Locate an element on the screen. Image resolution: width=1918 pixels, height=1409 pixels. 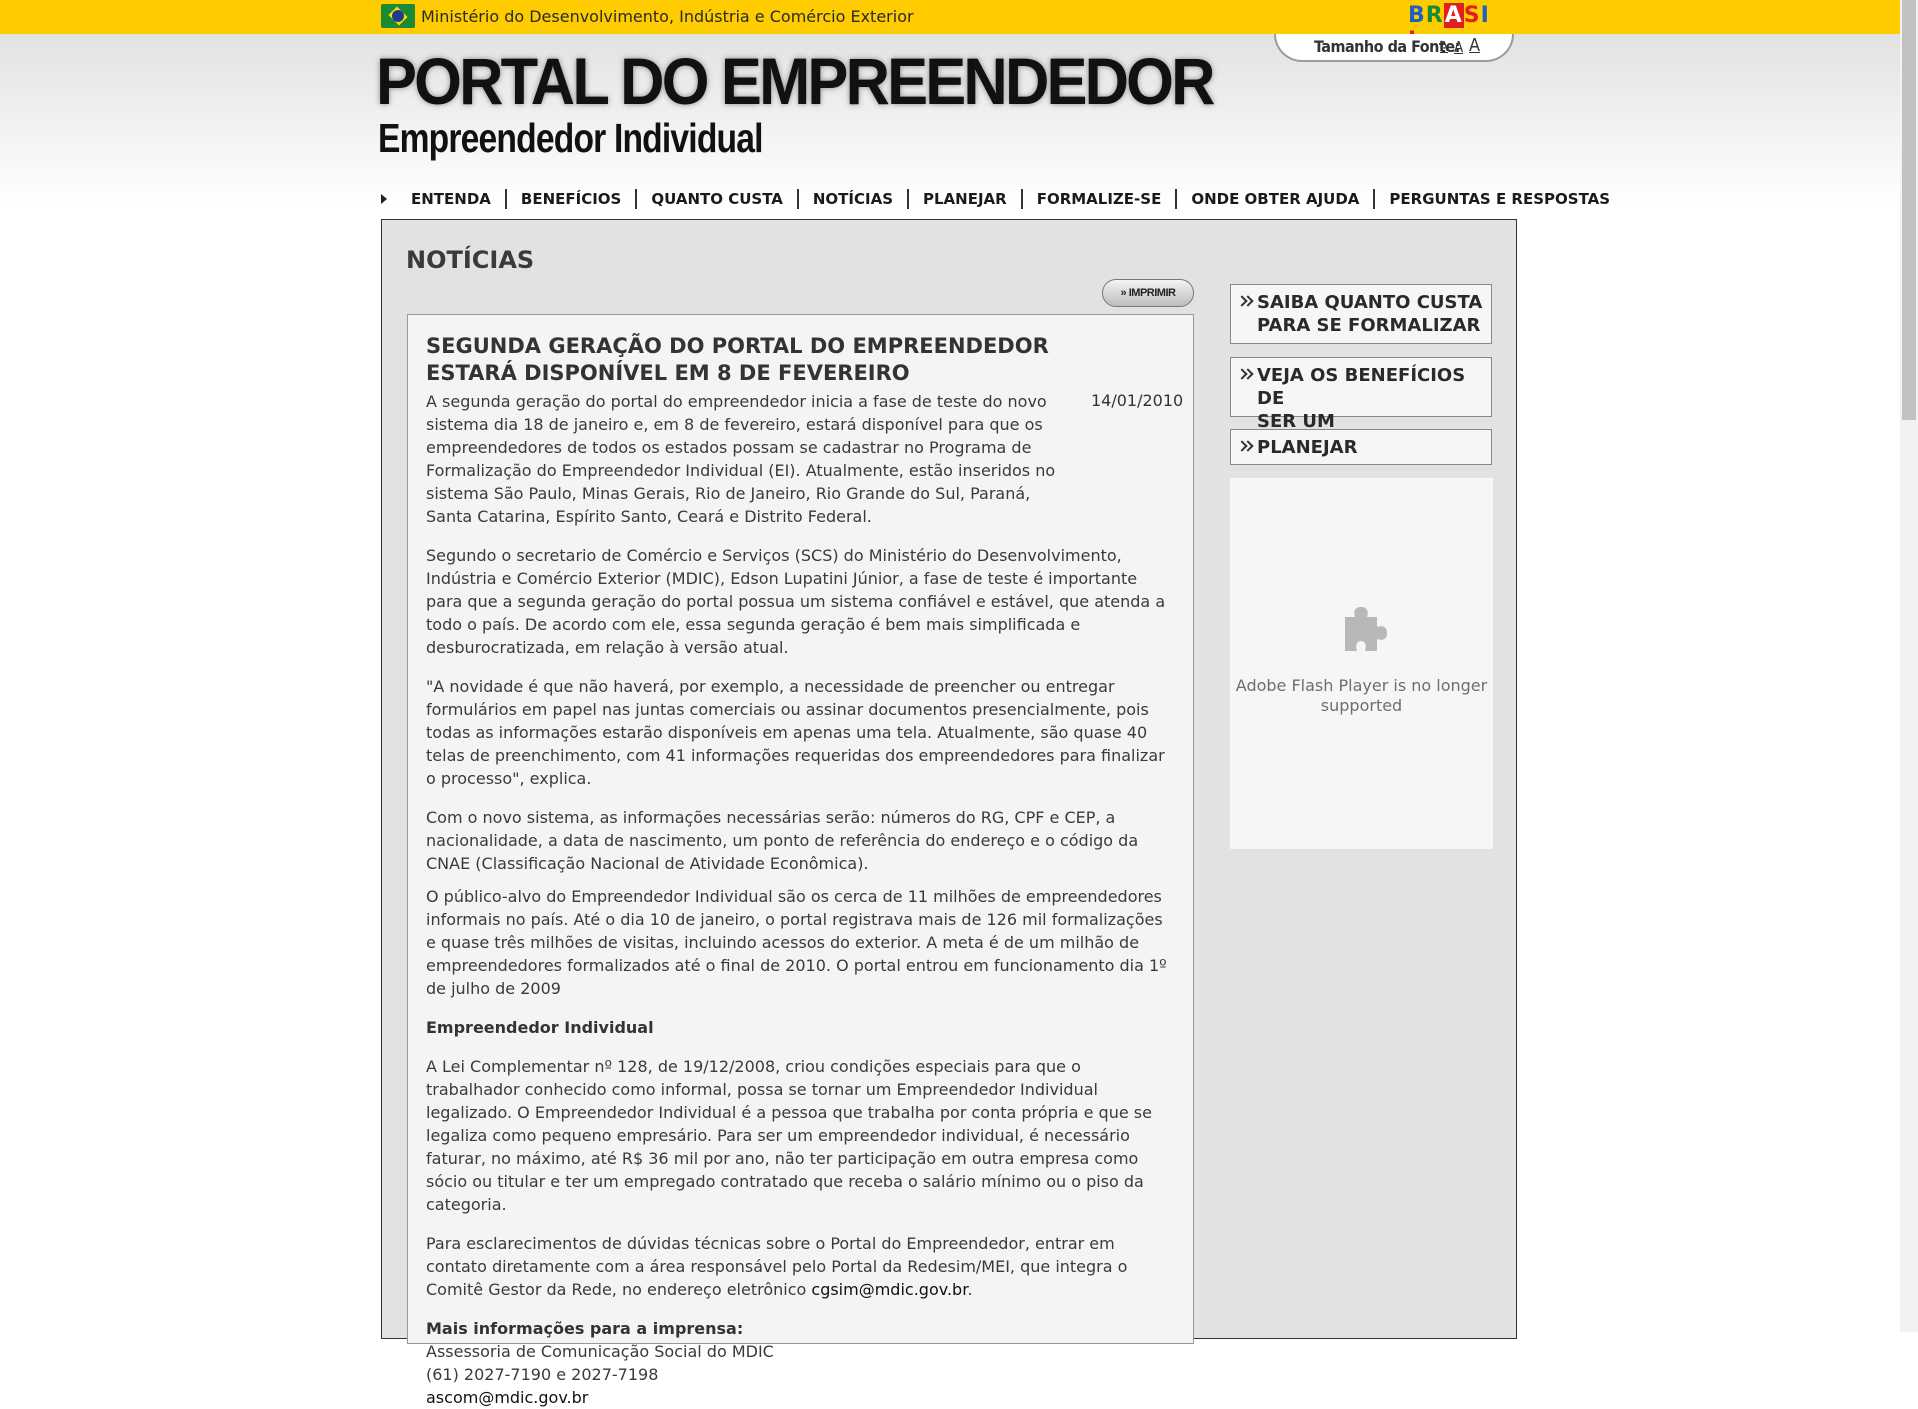
nav-item-planejar: PLANEJAR is located at coordinates (966, 199).